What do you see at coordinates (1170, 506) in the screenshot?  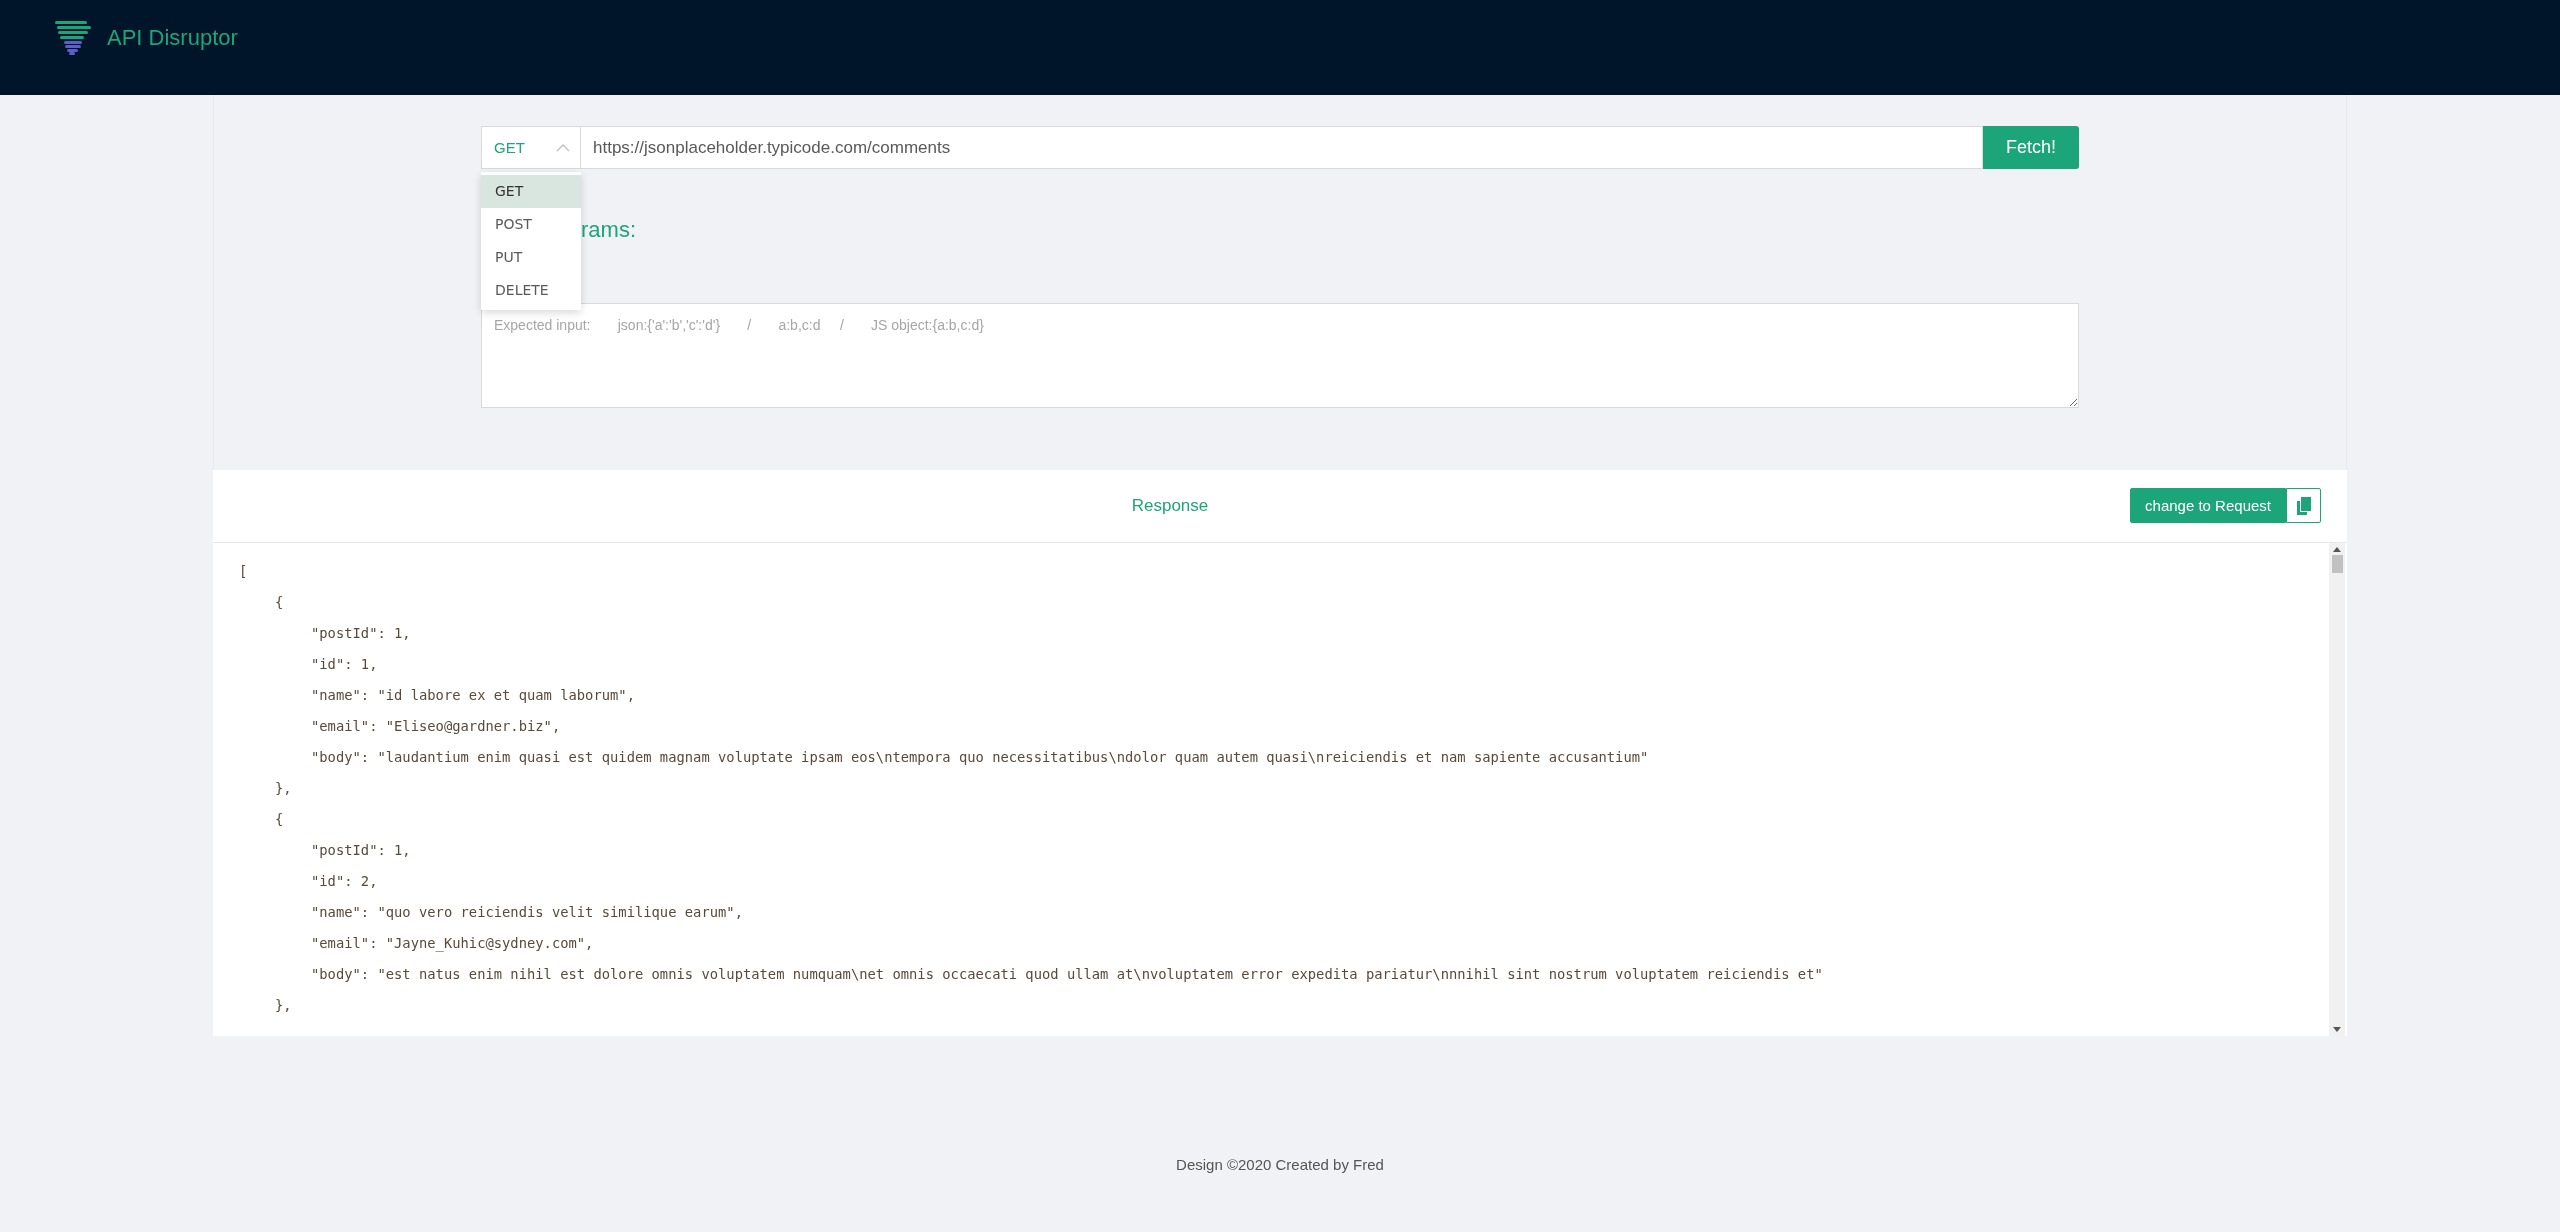 I see `response-title: Response` at bounding box center [1170, 506].